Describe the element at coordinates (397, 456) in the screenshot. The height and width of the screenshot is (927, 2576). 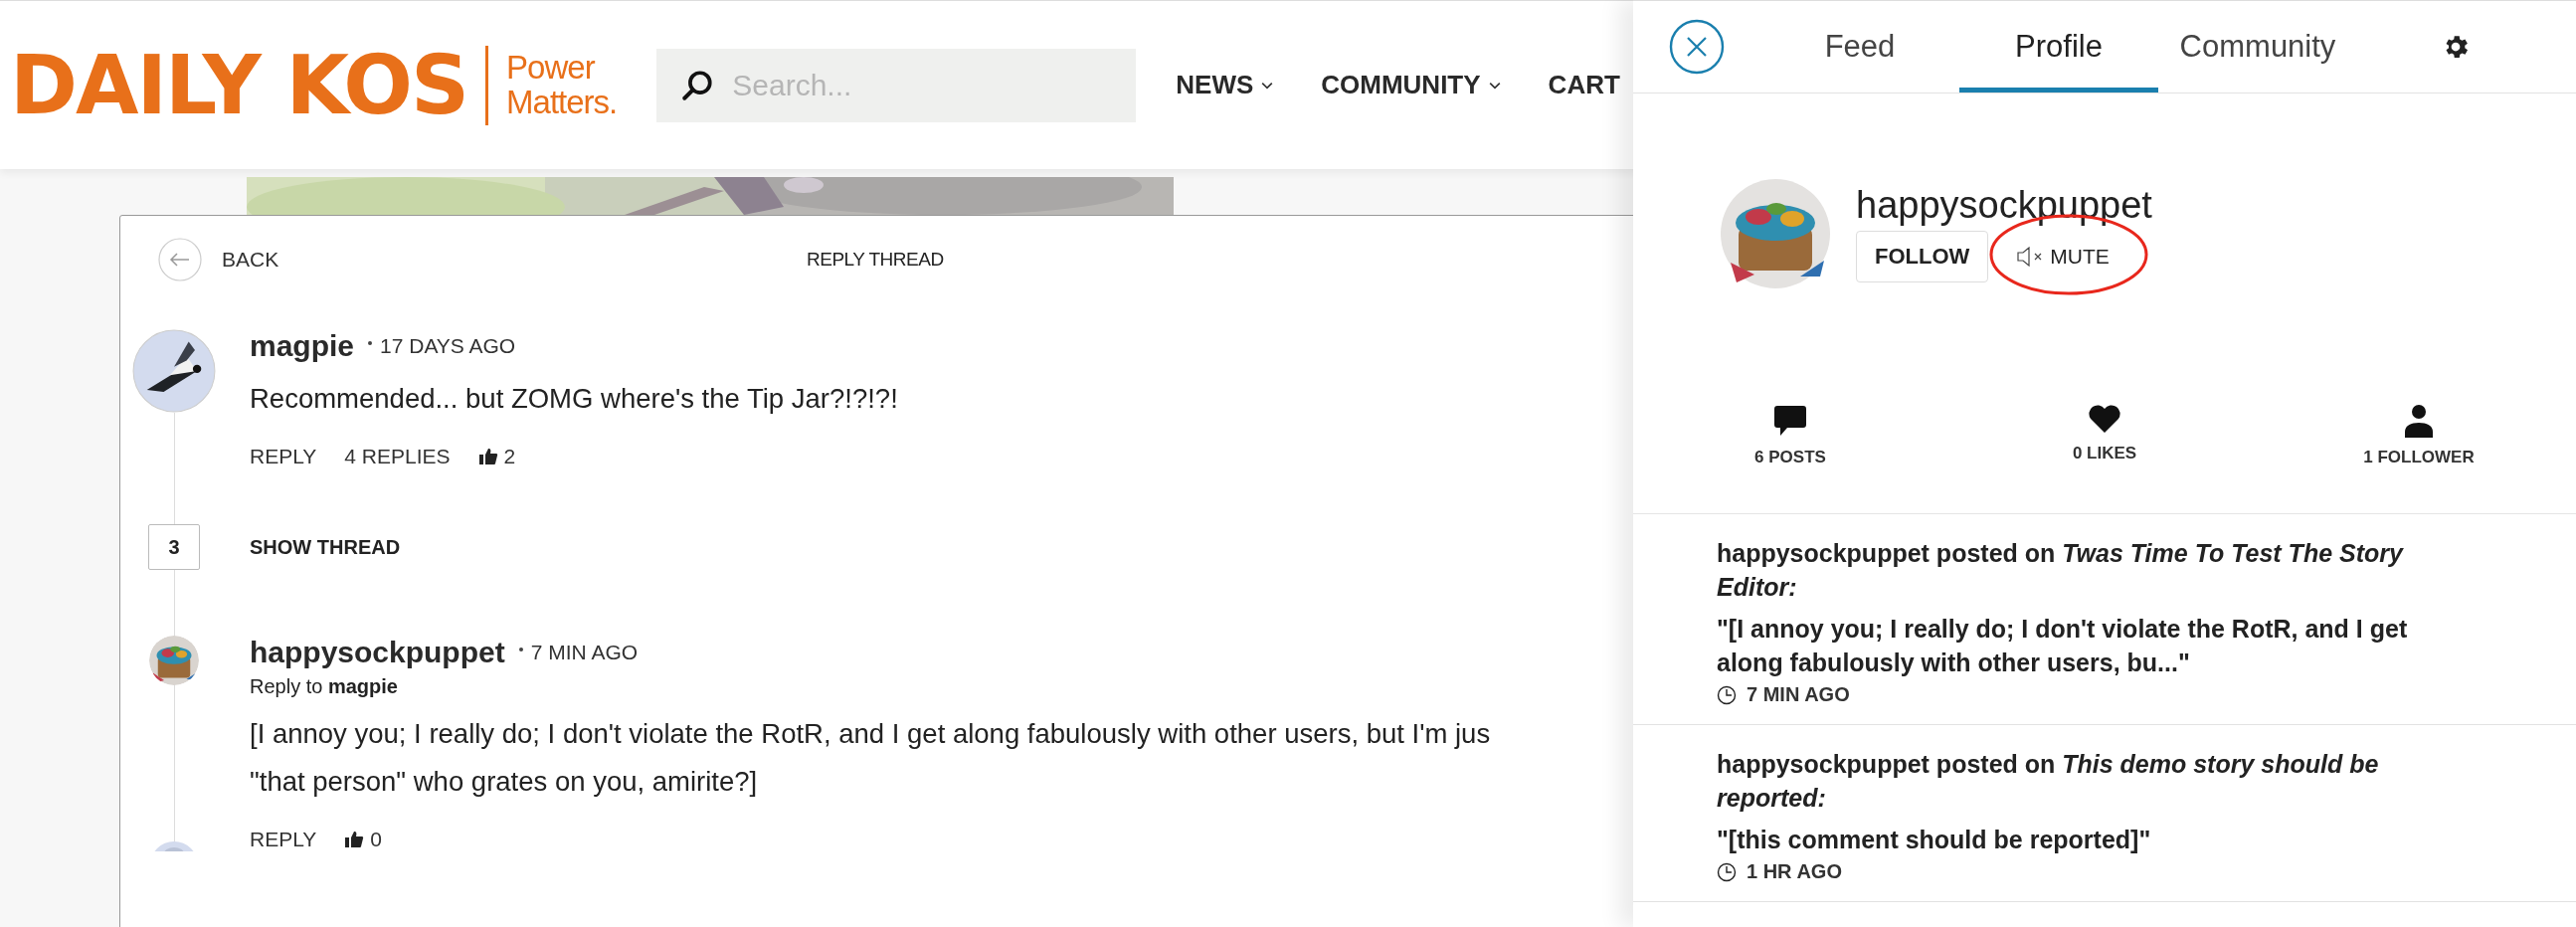
I see `comment-action-link: 4 REPLIES` at that location.